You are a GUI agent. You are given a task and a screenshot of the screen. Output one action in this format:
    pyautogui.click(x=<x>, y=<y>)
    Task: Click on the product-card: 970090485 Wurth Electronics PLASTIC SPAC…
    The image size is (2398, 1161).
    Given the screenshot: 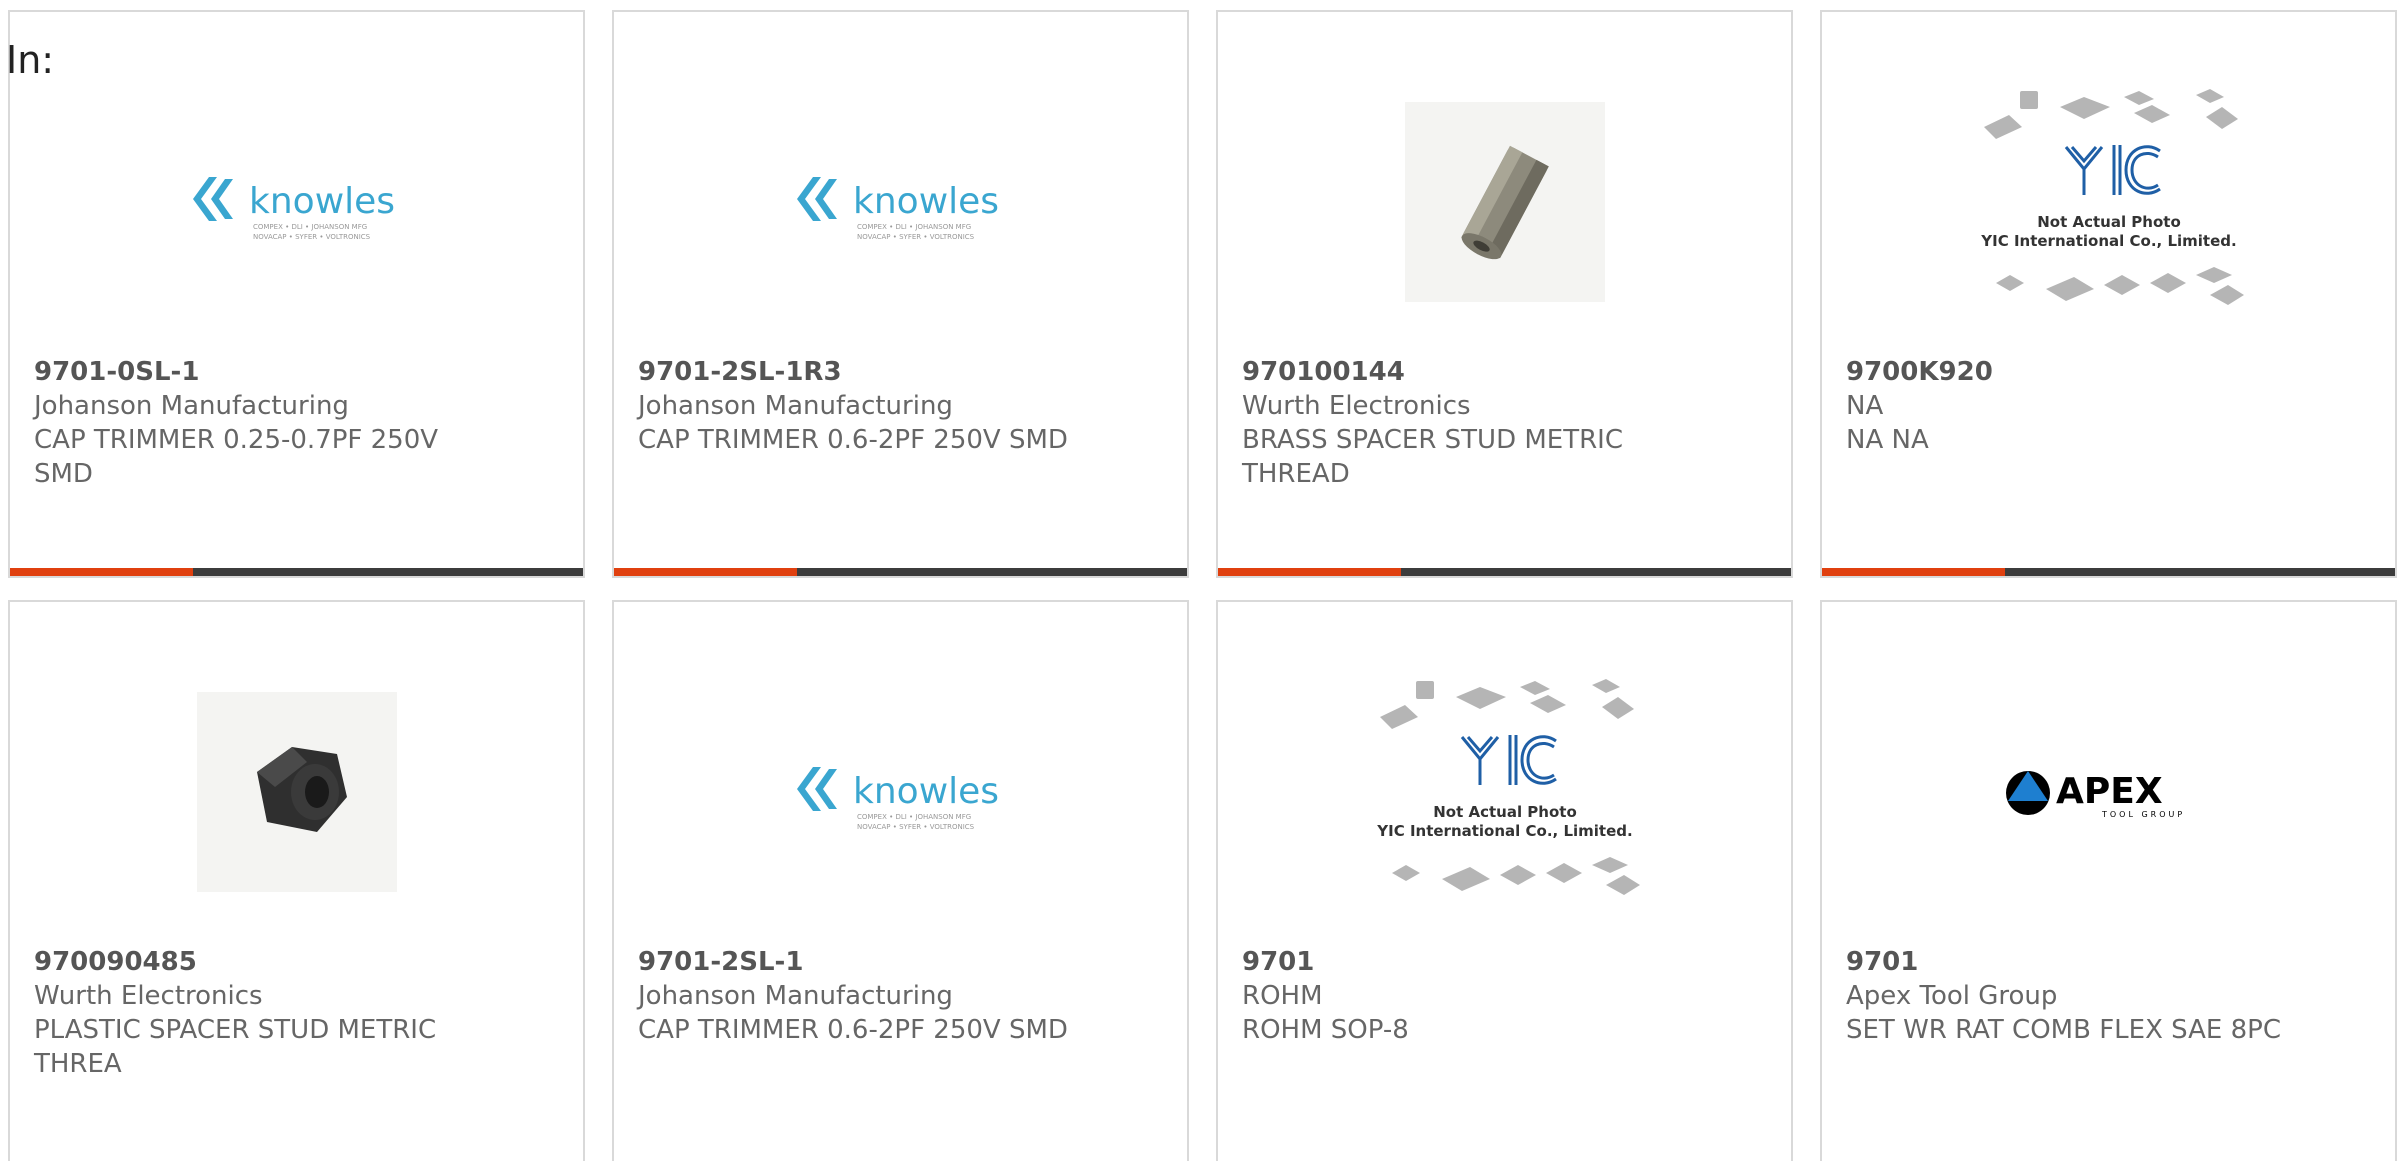 What is the action you would take?
    pyautogui.click(x=296, y=880)
    